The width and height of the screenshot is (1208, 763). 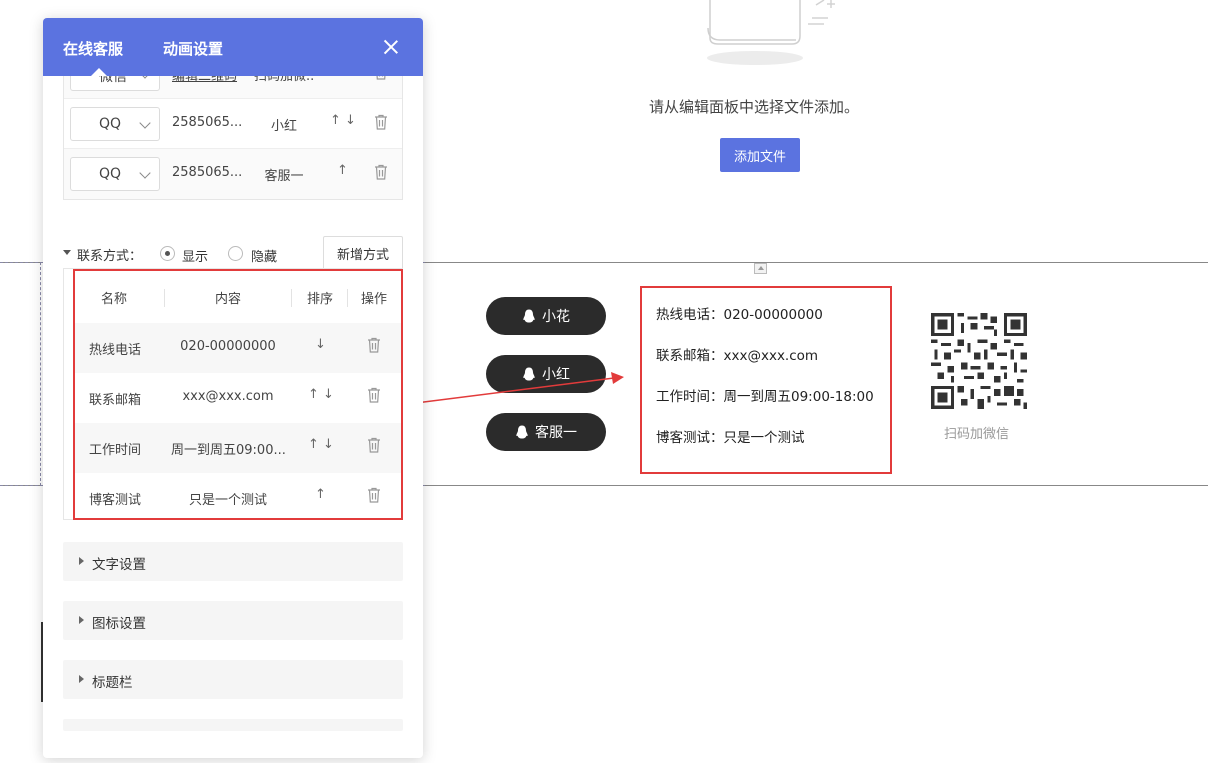 I want to click on header-name: 名称, so click(x=114, y=299).